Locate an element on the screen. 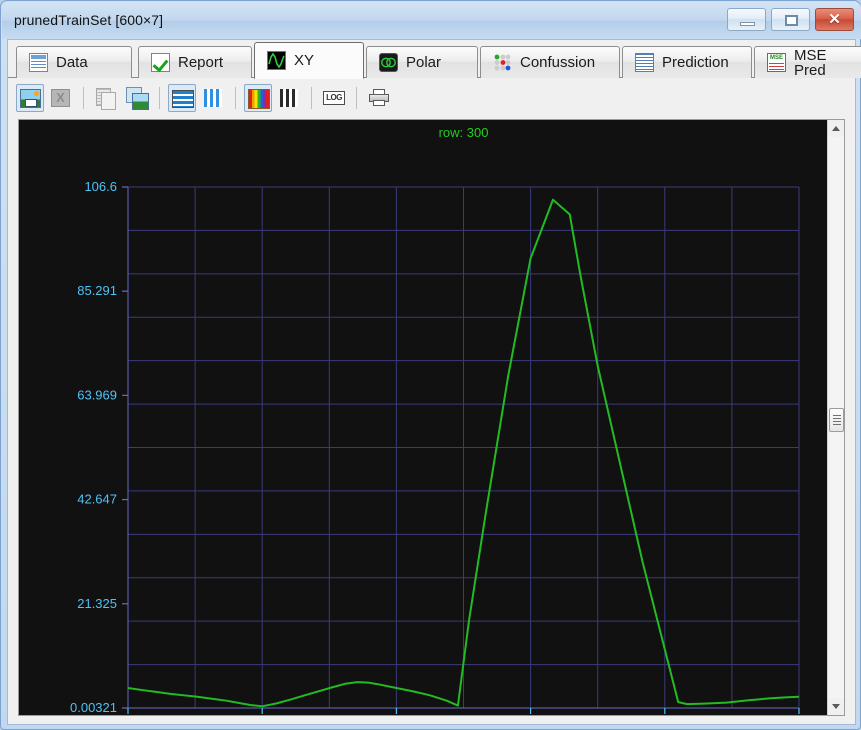  save-image-icon is located at coordinates (30, 98).